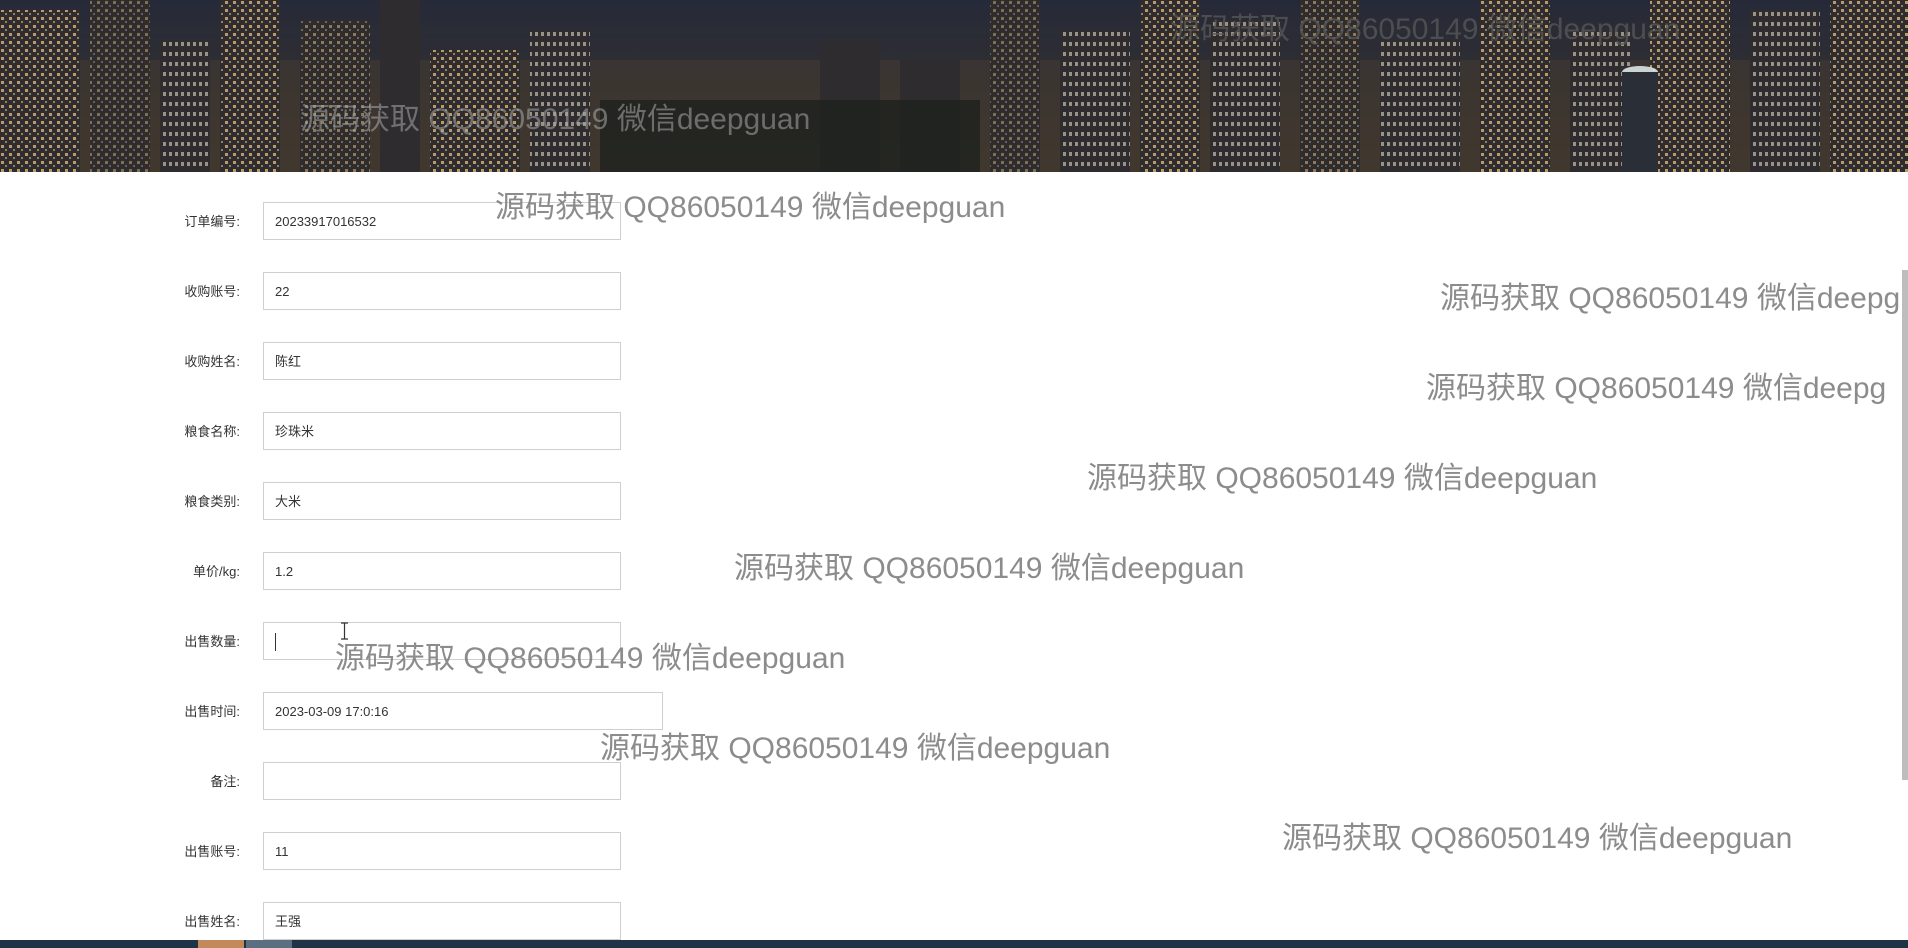 This screenshot has width=1908, height=948. What do you see at coordinates (212, 641) in the screenshot?
I see `field-label: 出售数量:` at bounding box center [212, 641].